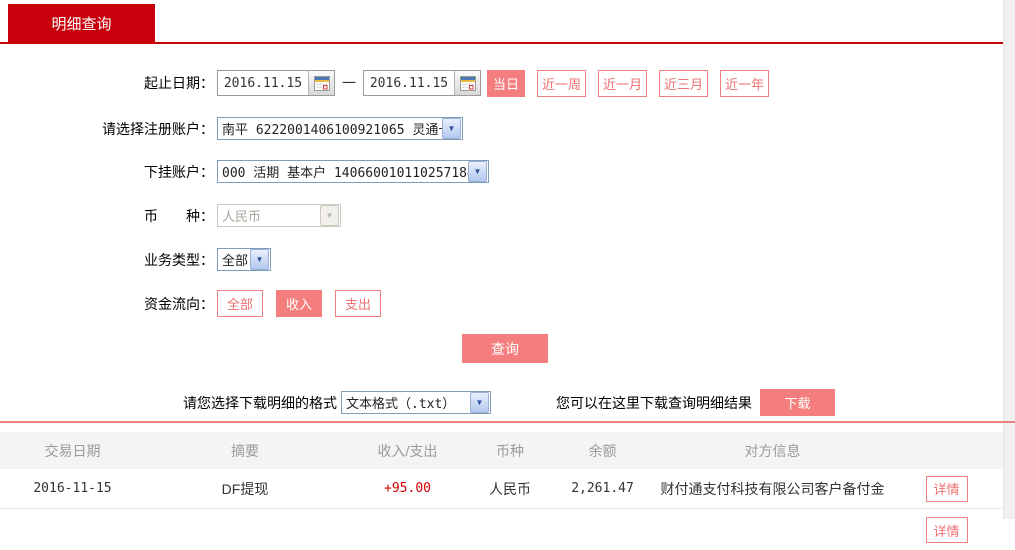  I want to click on currency-value: 人民币, so click(242, 217).